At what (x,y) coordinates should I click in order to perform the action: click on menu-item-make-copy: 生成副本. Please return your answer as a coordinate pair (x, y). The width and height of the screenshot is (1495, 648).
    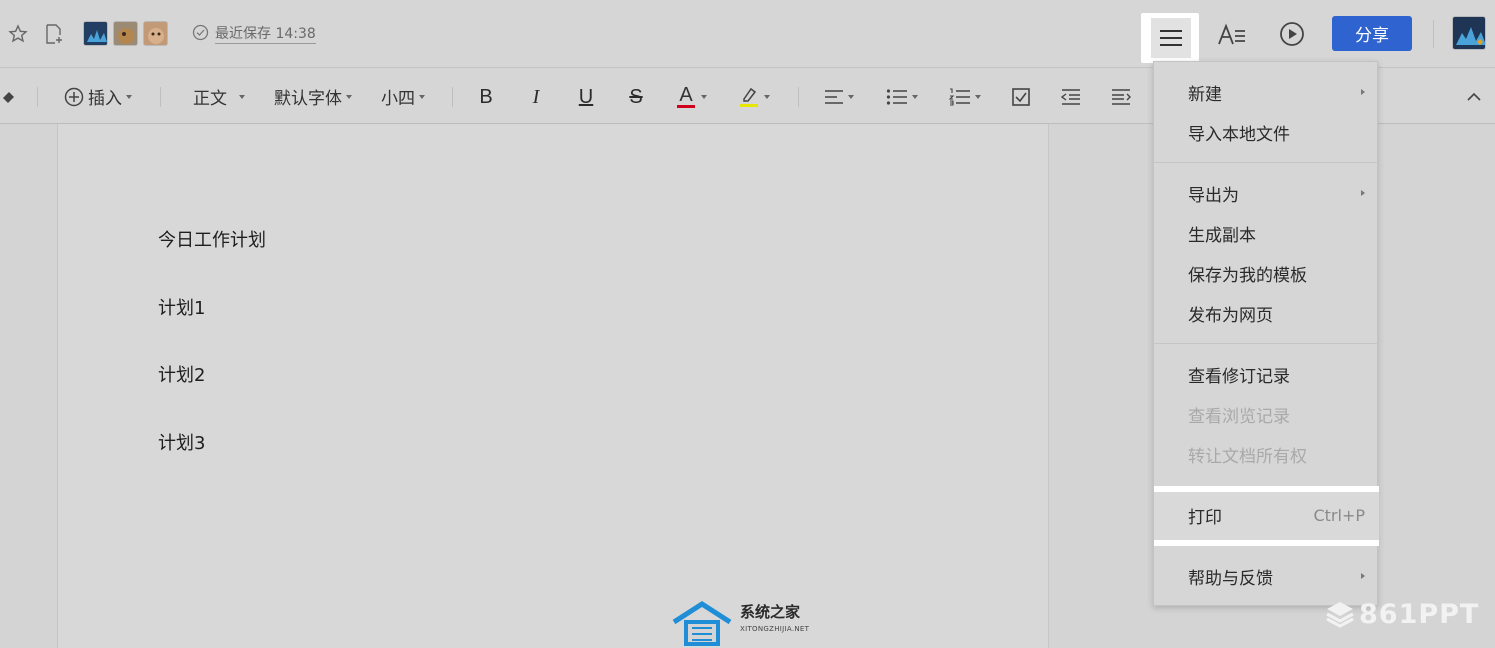
    Looking at the image, I should click on (1266, 233).